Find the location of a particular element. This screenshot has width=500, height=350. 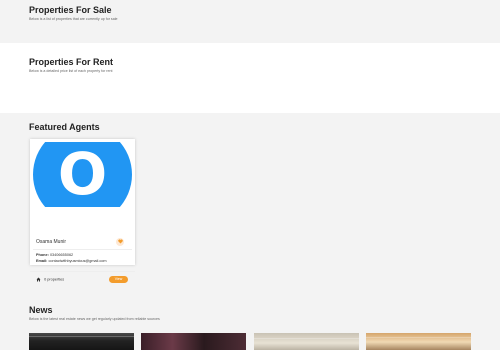

agent-phone: 03406655062 is located at coordinates (61, 255).